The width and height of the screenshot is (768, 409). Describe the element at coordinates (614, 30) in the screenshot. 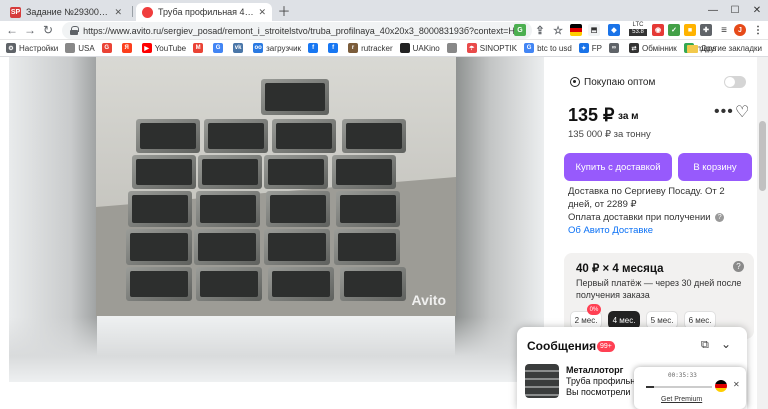

I see `extension-icon: ◆` at that location.